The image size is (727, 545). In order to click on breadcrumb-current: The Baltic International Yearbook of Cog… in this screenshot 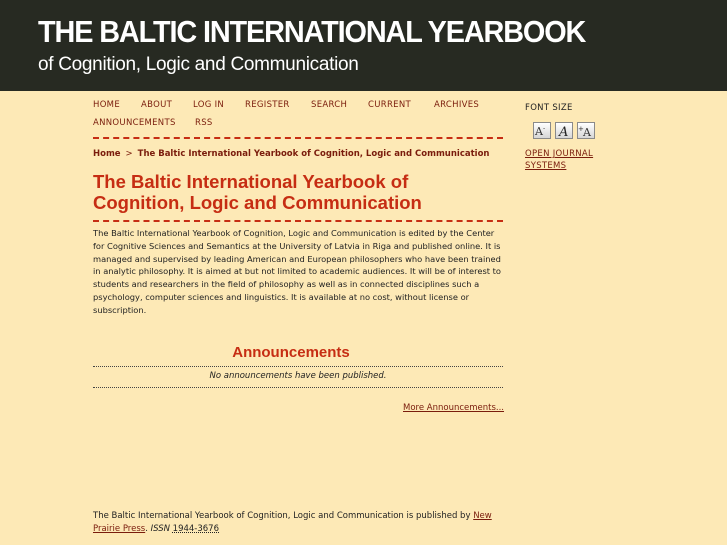, I will do `click(314, 154)`.